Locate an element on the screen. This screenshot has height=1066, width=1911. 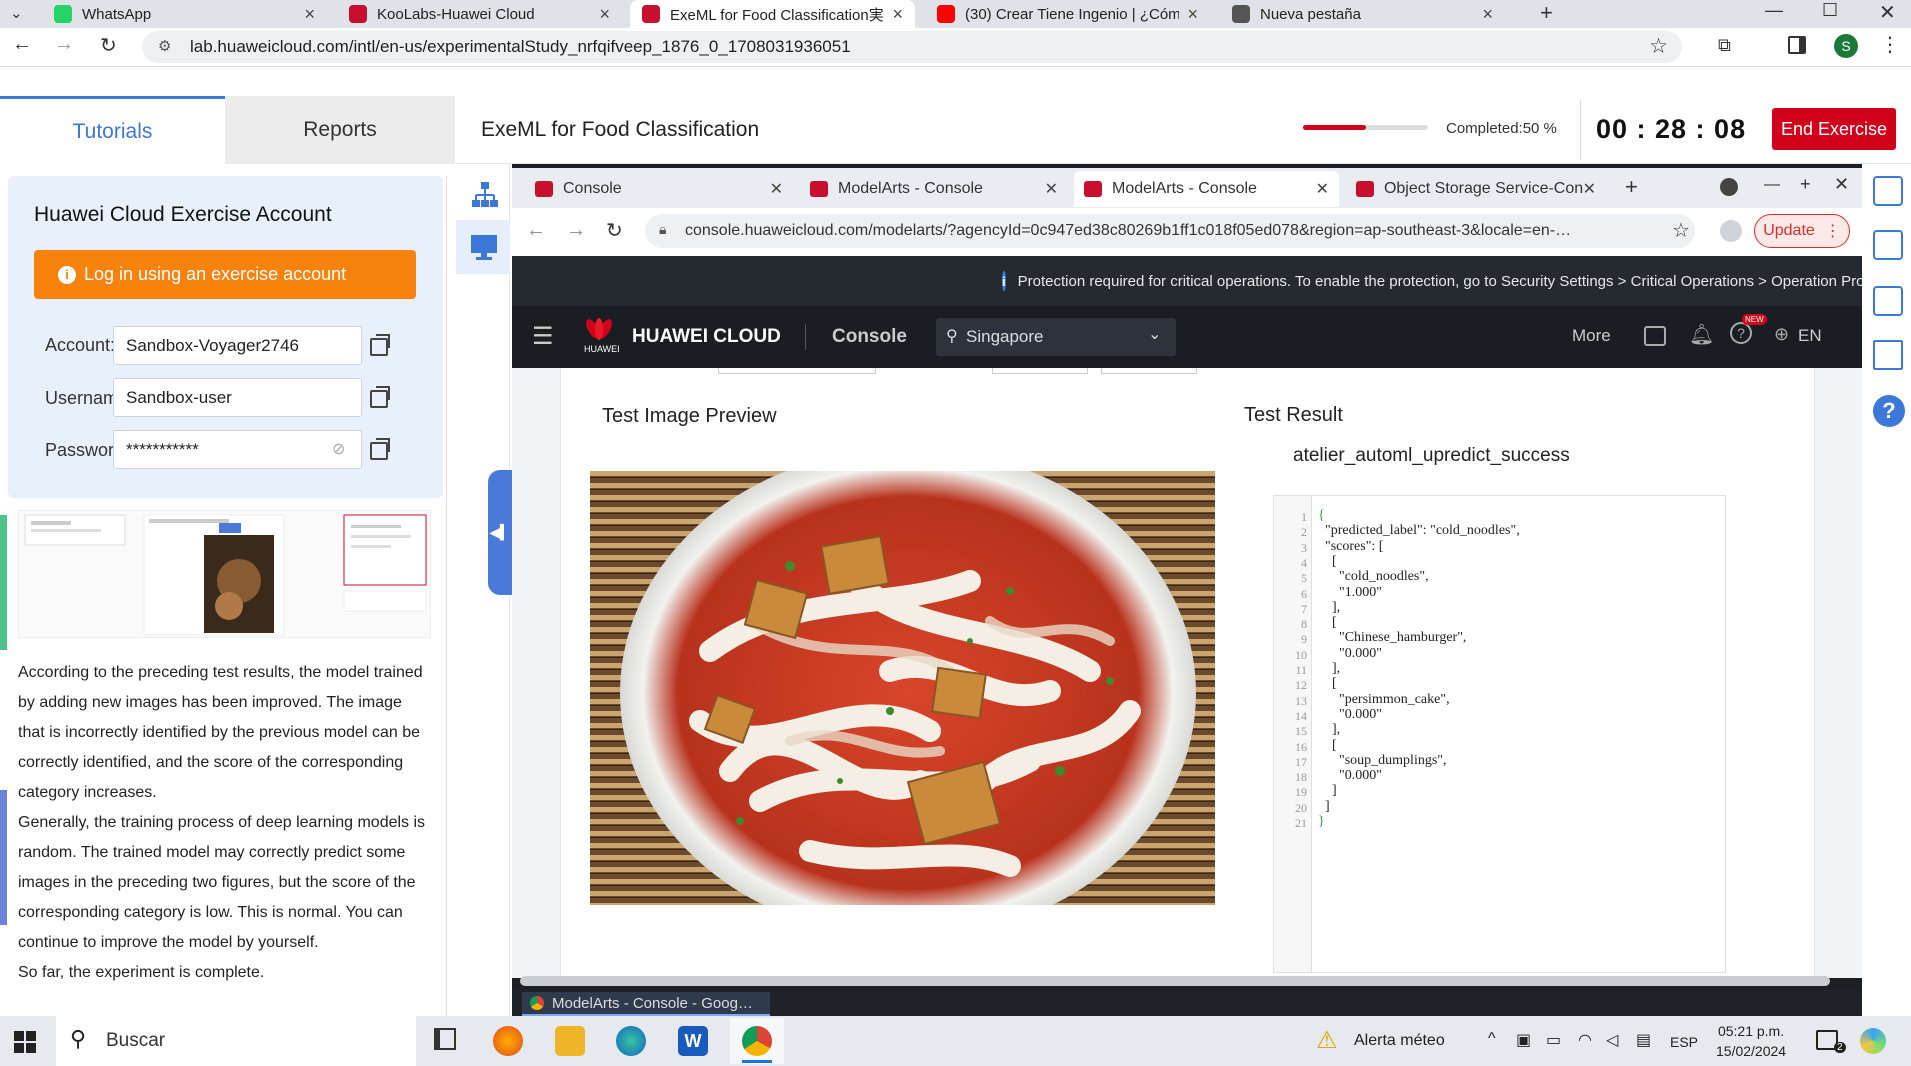
browser-tab: WhatsApp × is located at coordinates (184, 14).